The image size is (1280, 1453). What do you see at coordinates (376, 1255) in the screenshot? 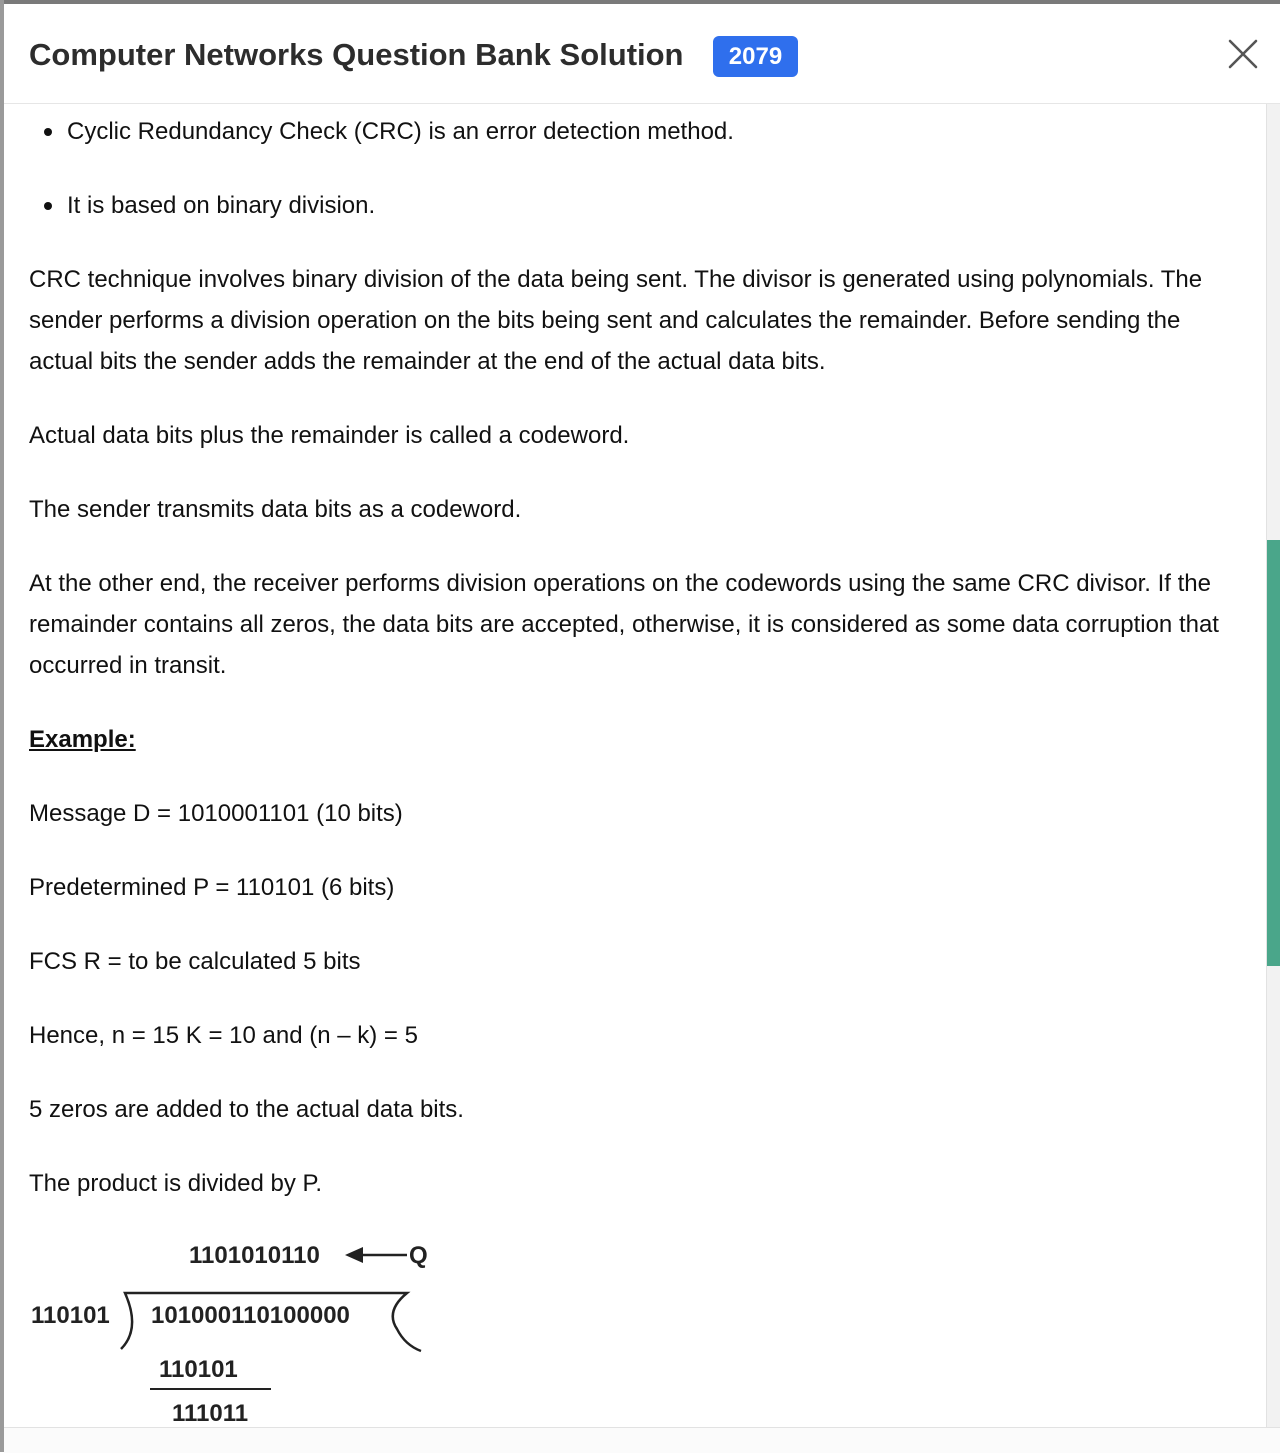
I see `arrow-left-icon` at bounding box center [376, 1255].